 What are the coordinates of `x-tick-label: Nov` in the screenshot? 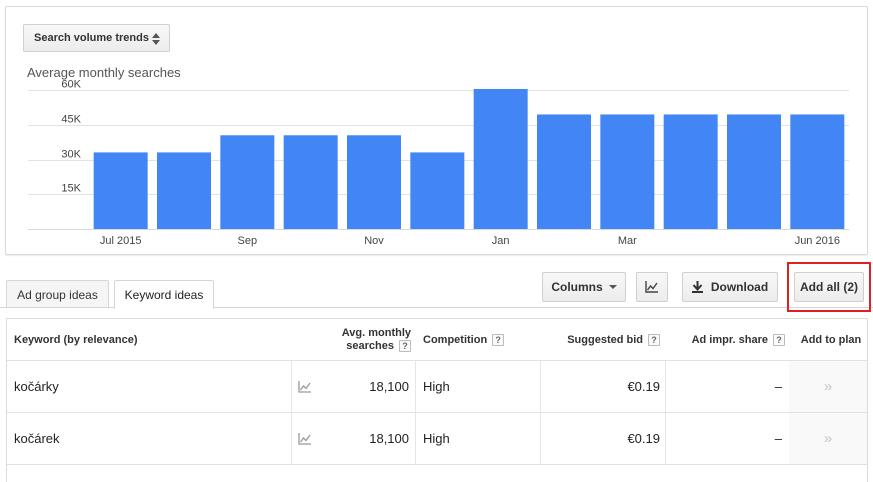 It's located at (374, 241).